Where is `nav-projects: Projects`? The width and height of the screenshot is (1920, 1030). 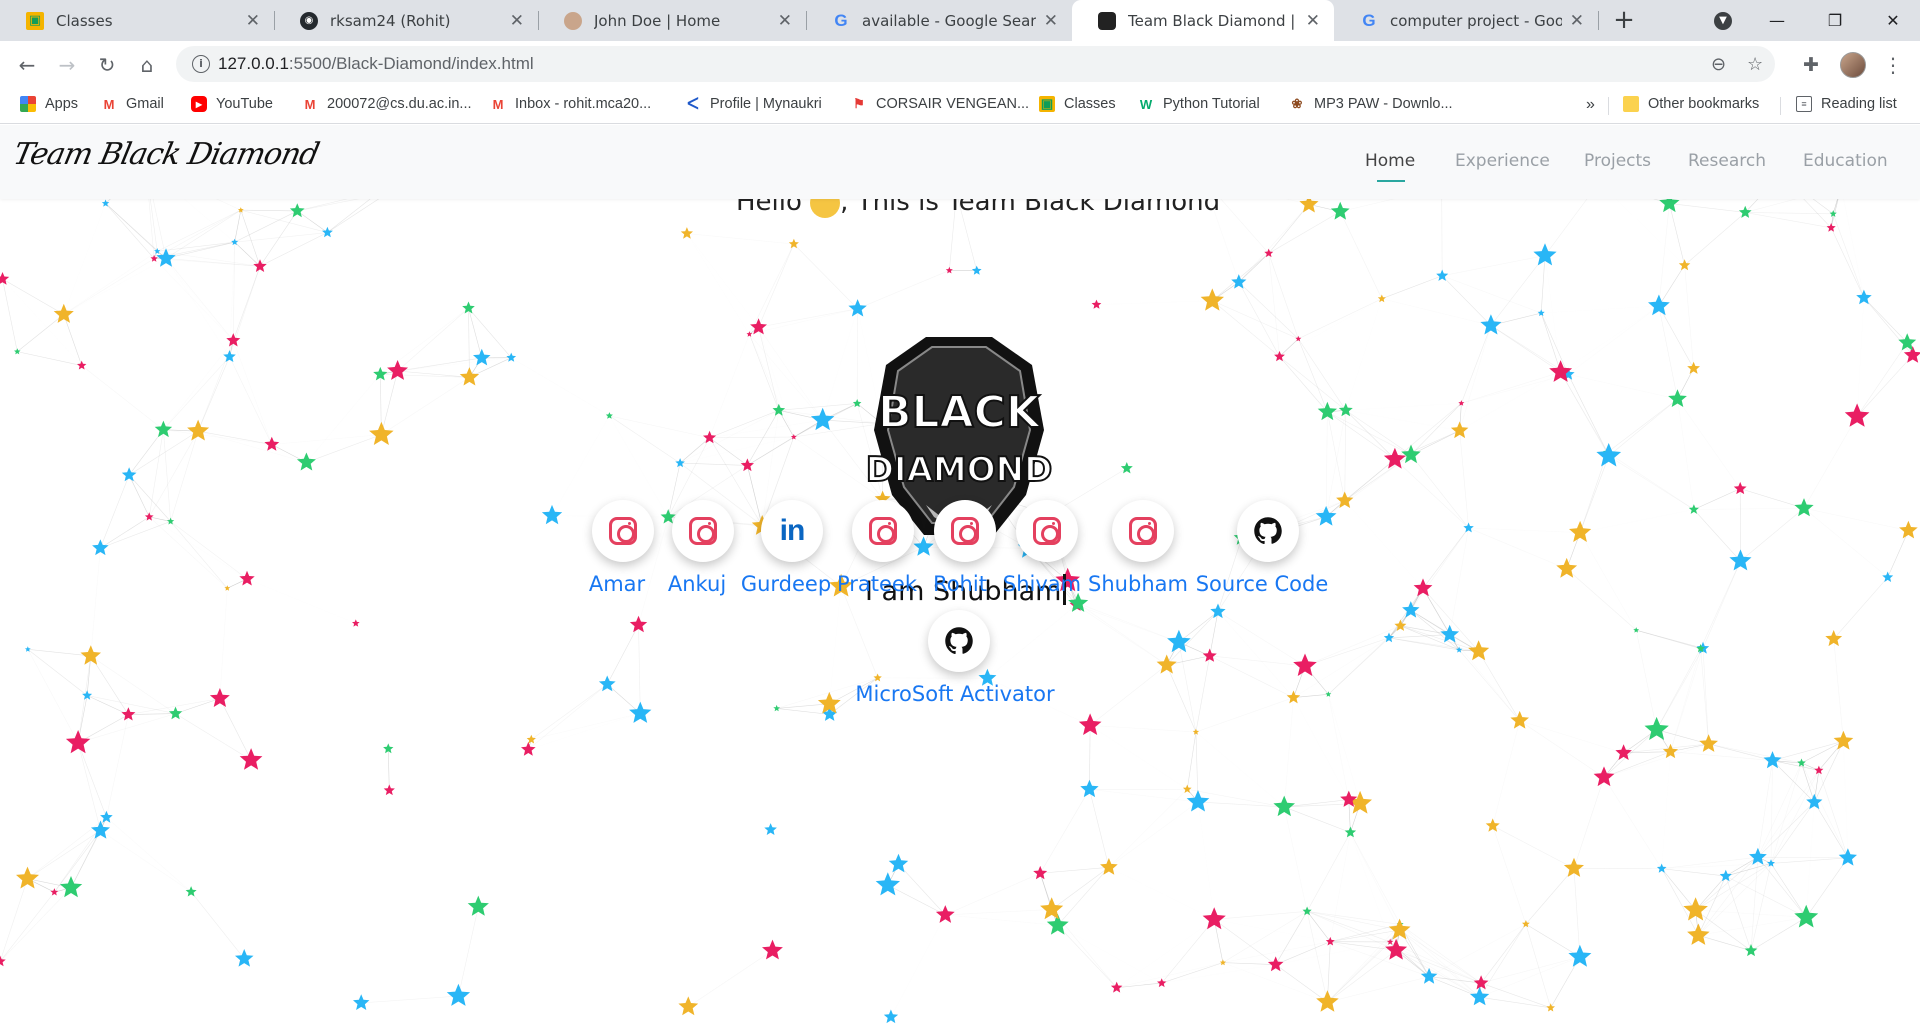
nav-projects: Projects is located at coordinates (1617, 161).